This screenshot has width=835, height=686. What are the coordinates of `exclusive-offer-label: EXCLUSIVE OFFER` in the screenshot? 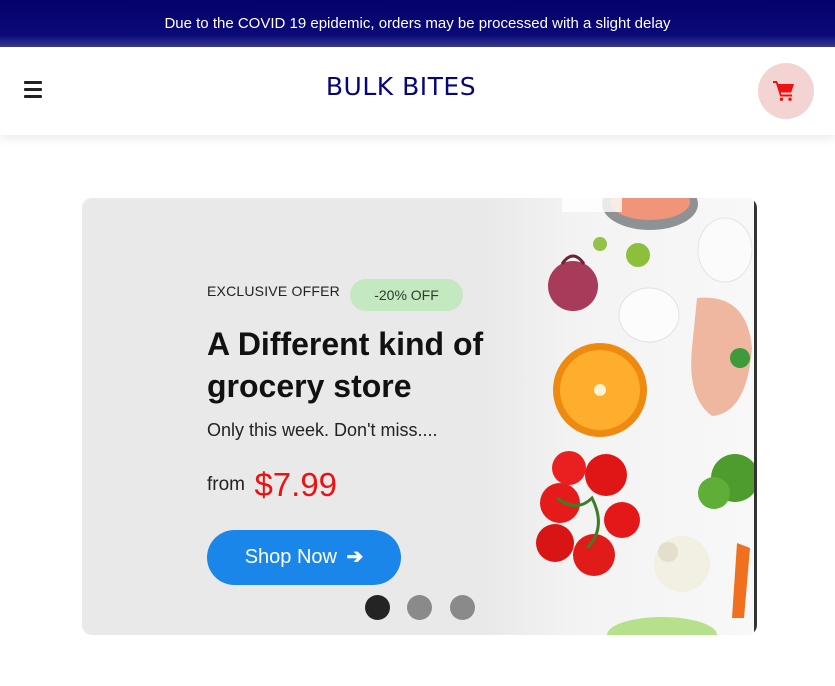 It's located at (273, 291).